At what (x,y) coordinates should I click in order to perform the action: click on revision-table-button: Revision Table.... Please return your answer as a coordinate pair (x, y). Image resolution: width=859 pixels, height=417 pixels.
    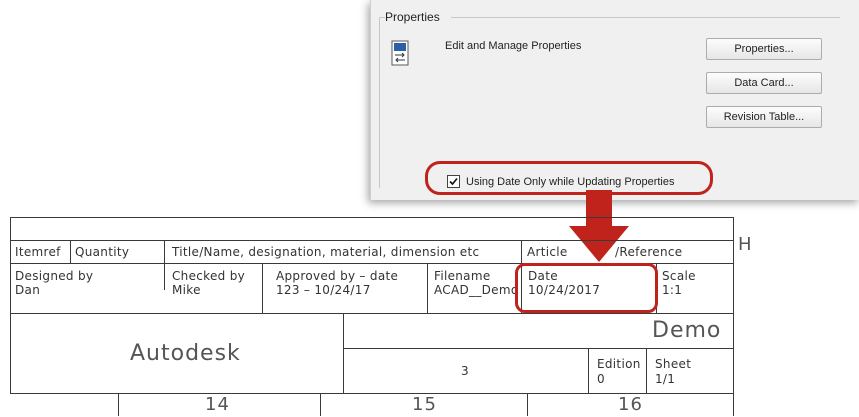
    Looking at the image, I should click on (764, 117).